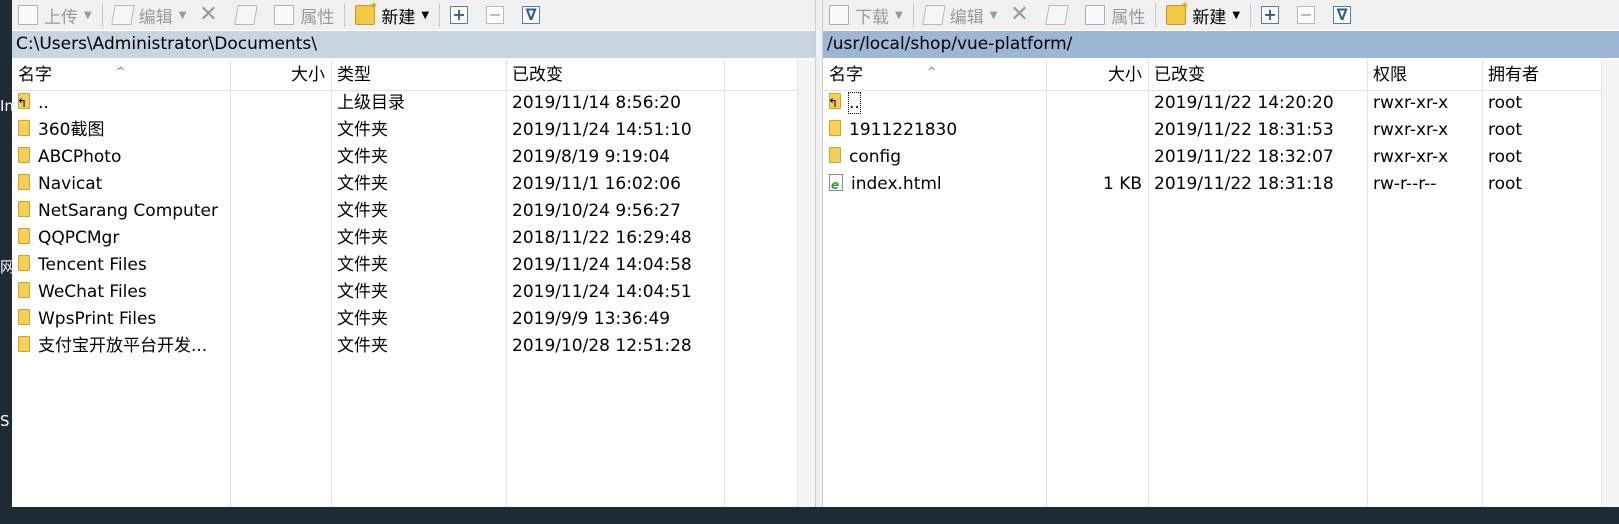 The width and height of the screenshot is (1619, 524). What do you see at coordinates (413, 265) in the screenshot?
I see `file-row: Tencent Files 文件夹 2019/11/24 14:04:58` at bounding box center [413, 265].